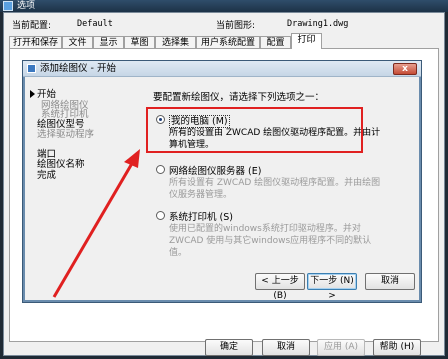 The width and height of the screenshot is (448, 359). What do you see at coordinates (306, 41) in the screenshot?
I see `tab-plot: 打印` at bounding box center [306, 41].